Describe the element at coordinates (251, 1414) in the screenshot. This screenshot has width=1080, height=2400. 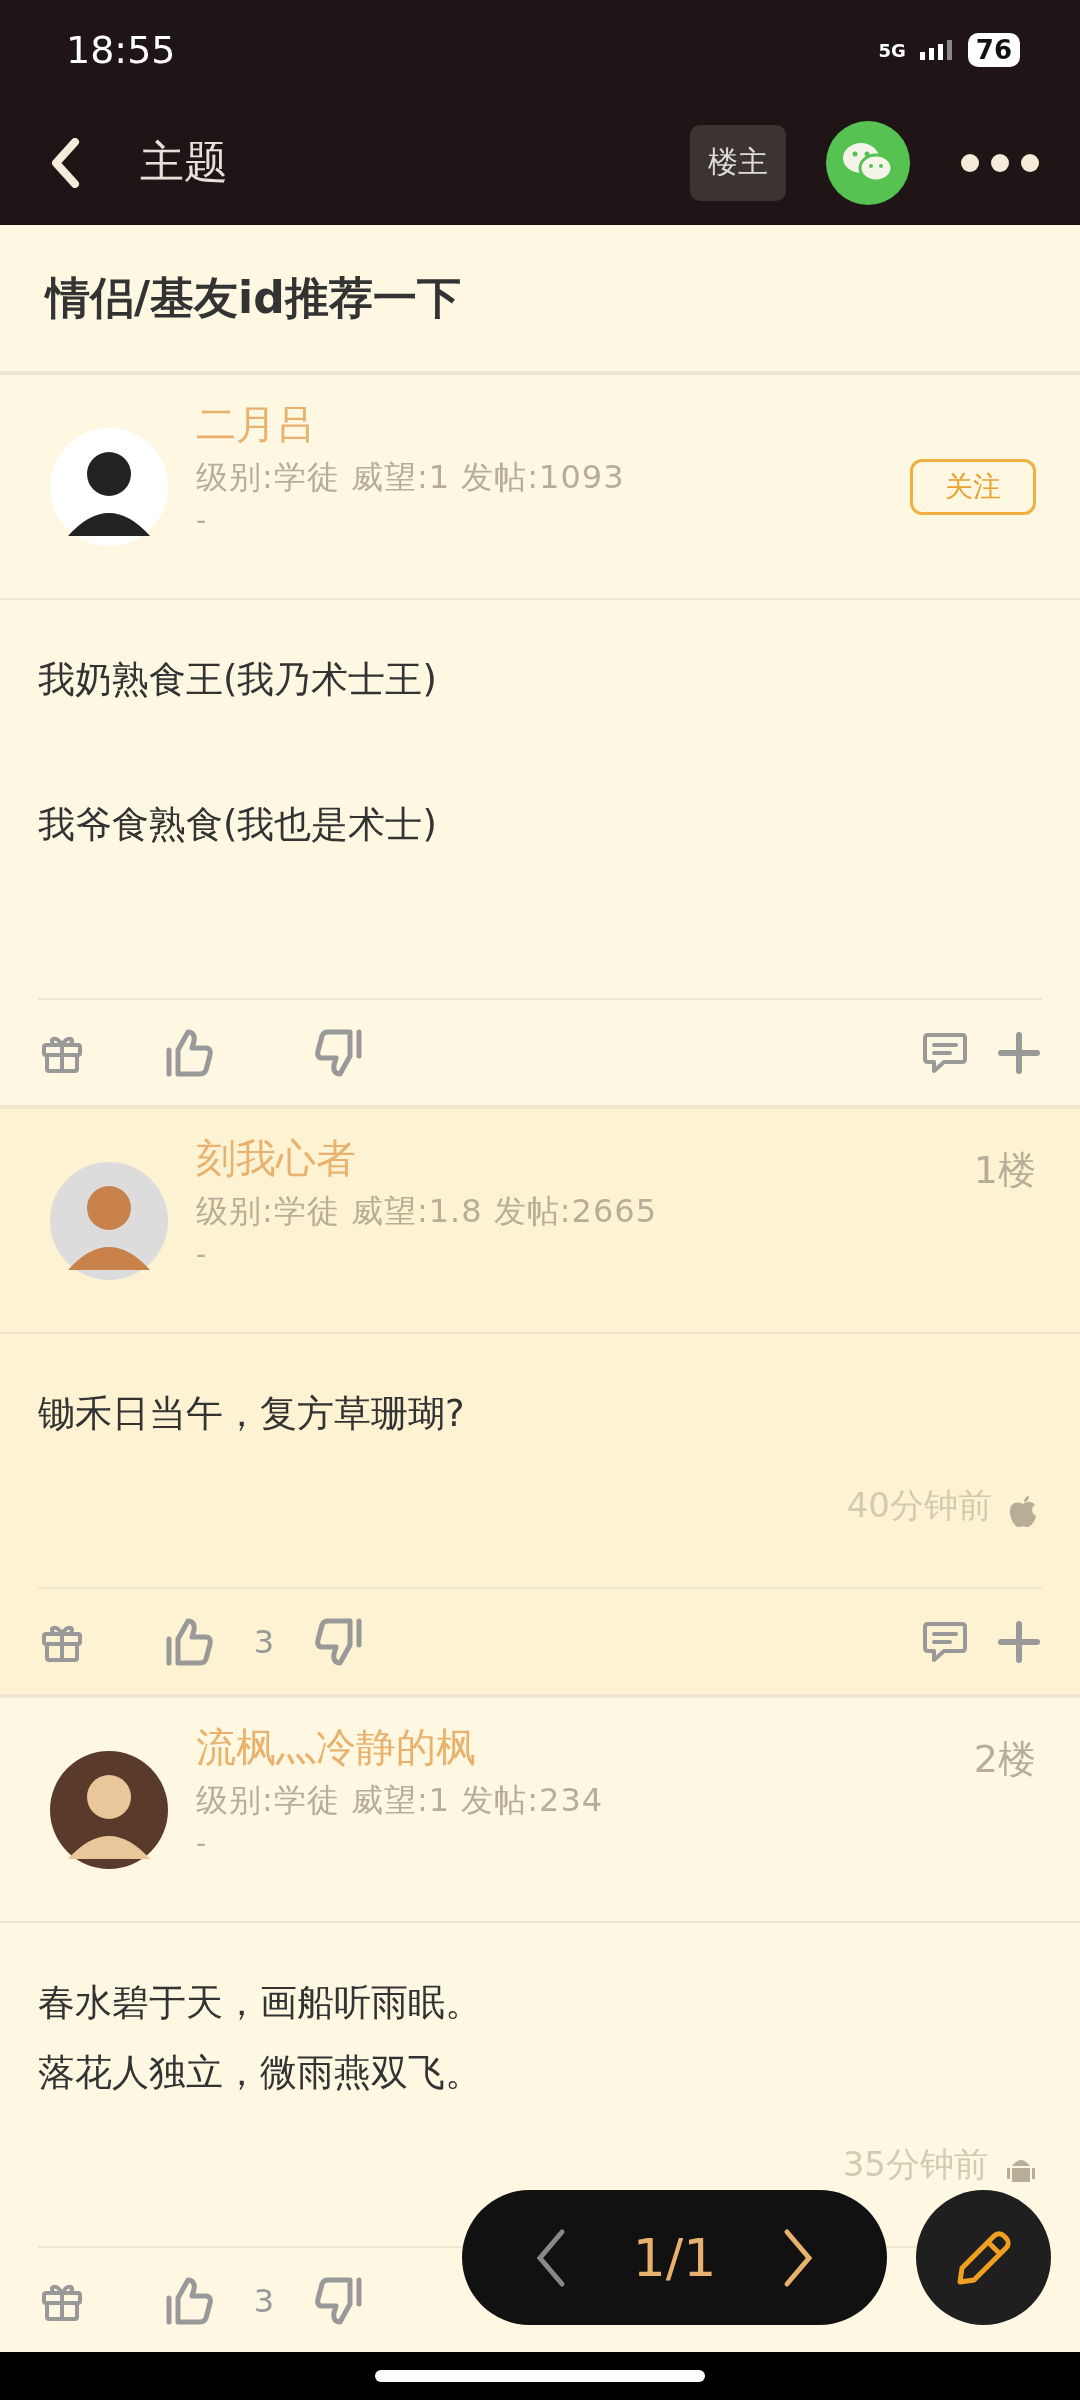
I see `post-text: 锄禾日当午，复方草珊瑚?` at that location.